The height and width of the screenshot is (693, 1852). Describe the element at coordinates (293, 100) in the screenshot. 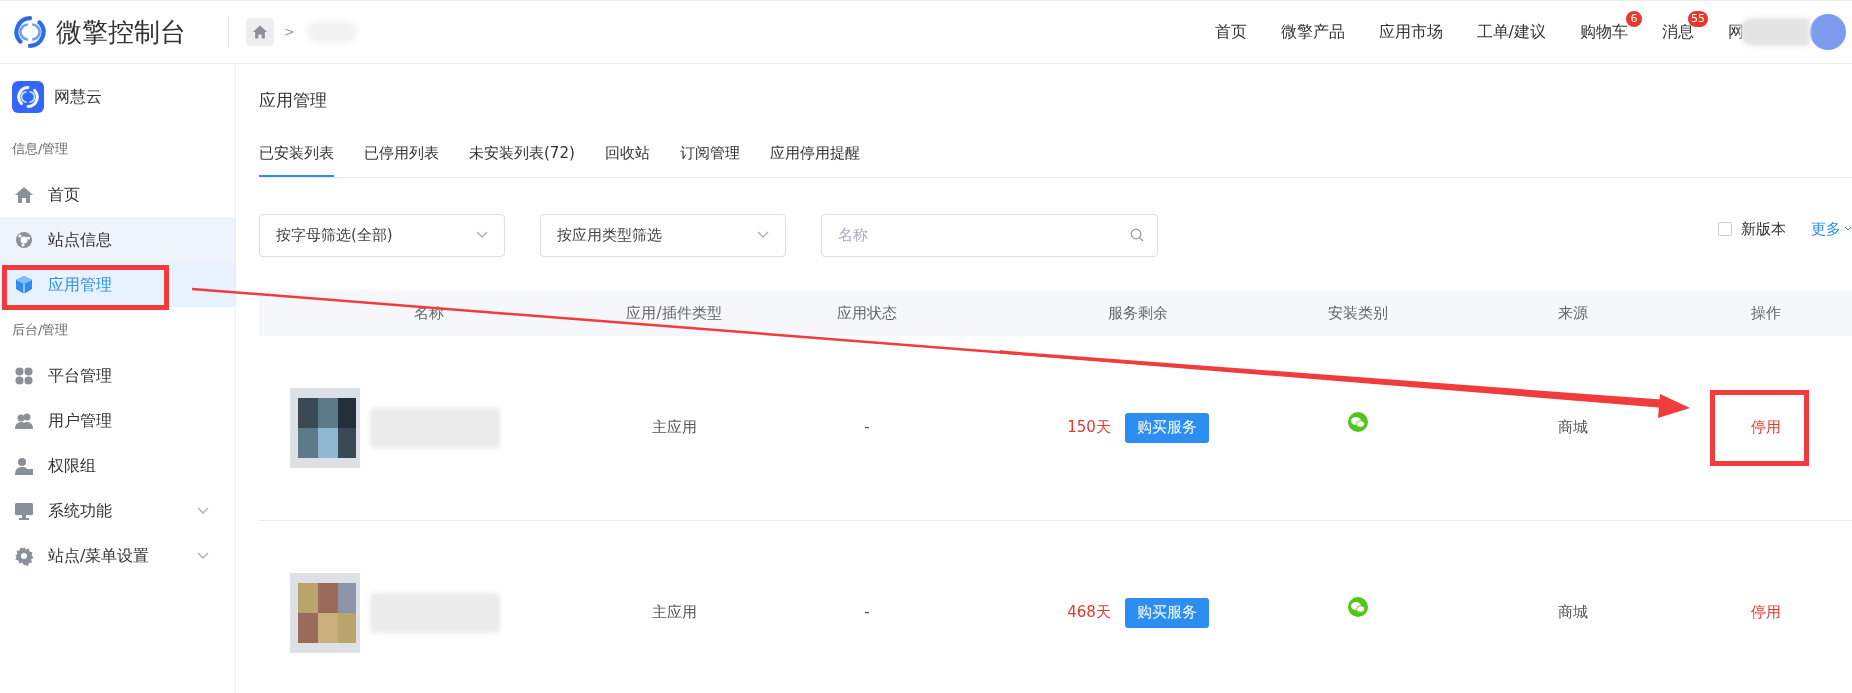

I see `page-title: 应用管理` at that location.